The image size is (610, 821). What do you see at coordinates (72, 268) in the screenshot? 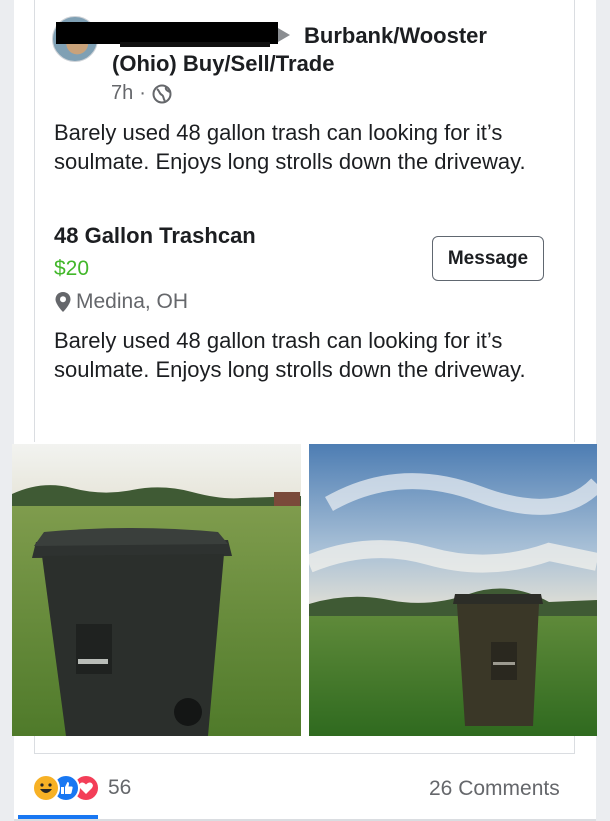
I see `listing-price: $20` at bounding box center [72, 268].